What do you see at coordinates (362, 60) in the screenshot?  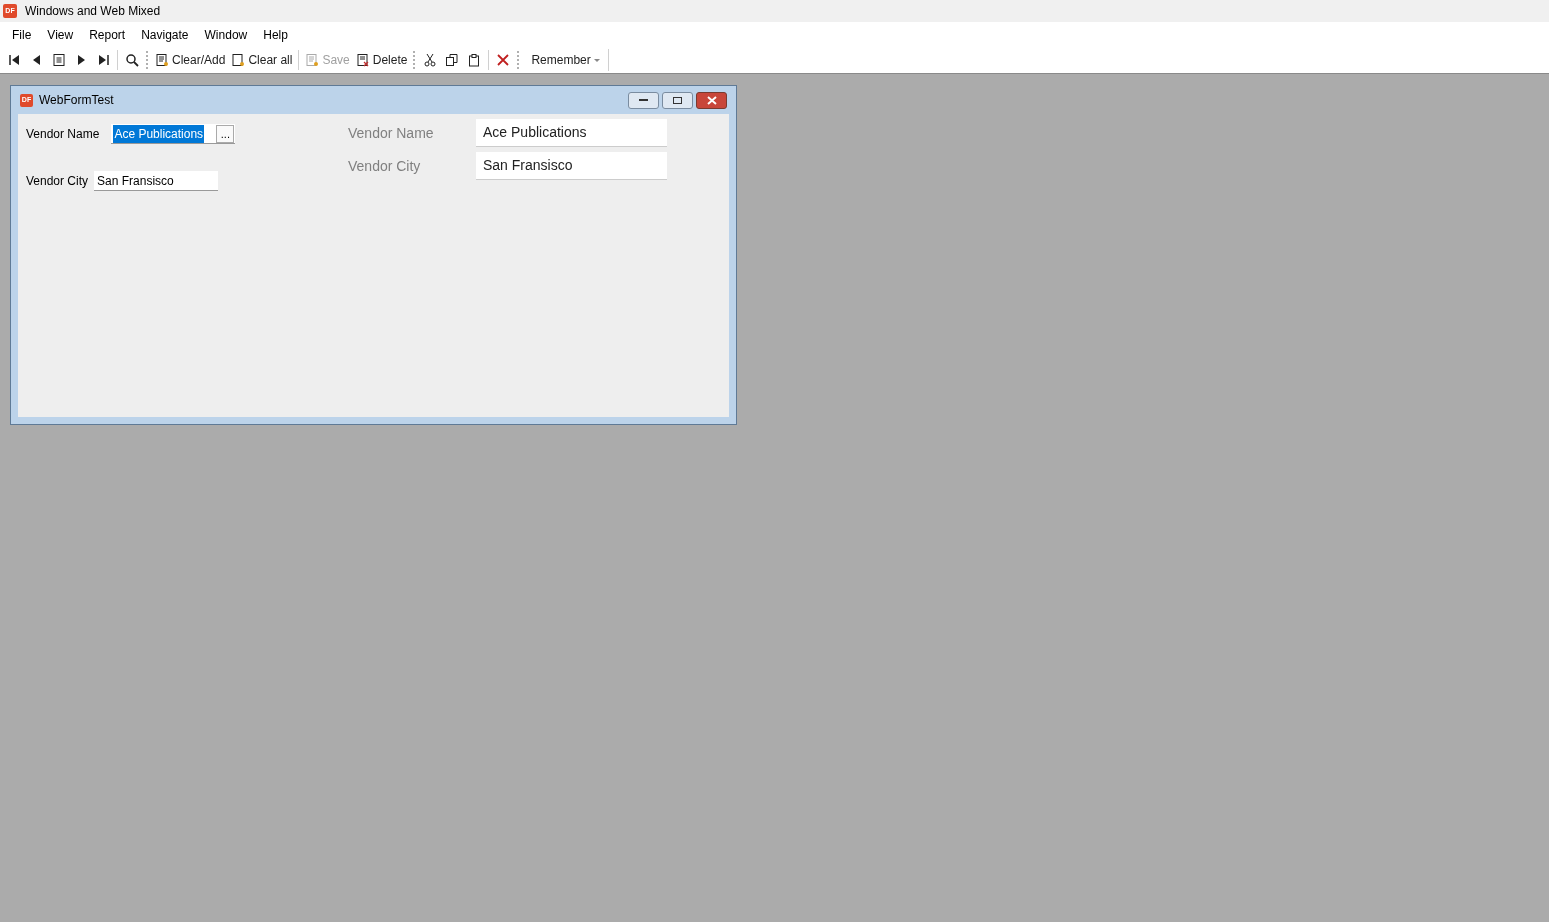 I see `delete-document-icon` at bounding box center [362, 60].